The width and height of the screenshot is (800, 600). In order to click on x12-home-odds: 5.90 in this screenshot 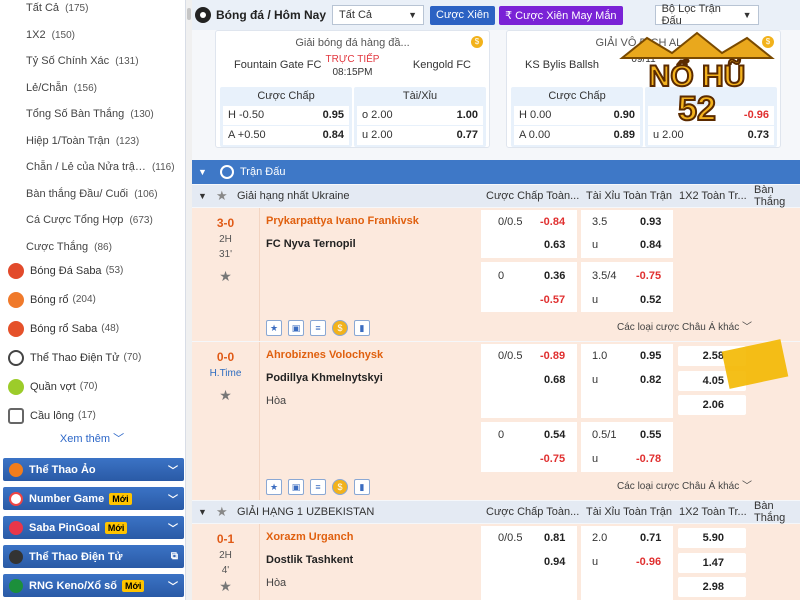, I will do `click(712, 538)`.